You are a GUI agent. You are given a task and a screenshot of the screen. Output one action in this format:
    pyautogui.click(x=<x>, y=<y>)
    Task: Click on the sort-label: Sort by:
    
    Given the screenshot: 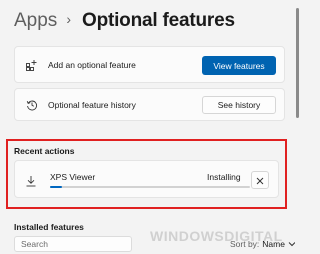 What is the action you would take?
    pyautogui.click(x=245, y=244)
    